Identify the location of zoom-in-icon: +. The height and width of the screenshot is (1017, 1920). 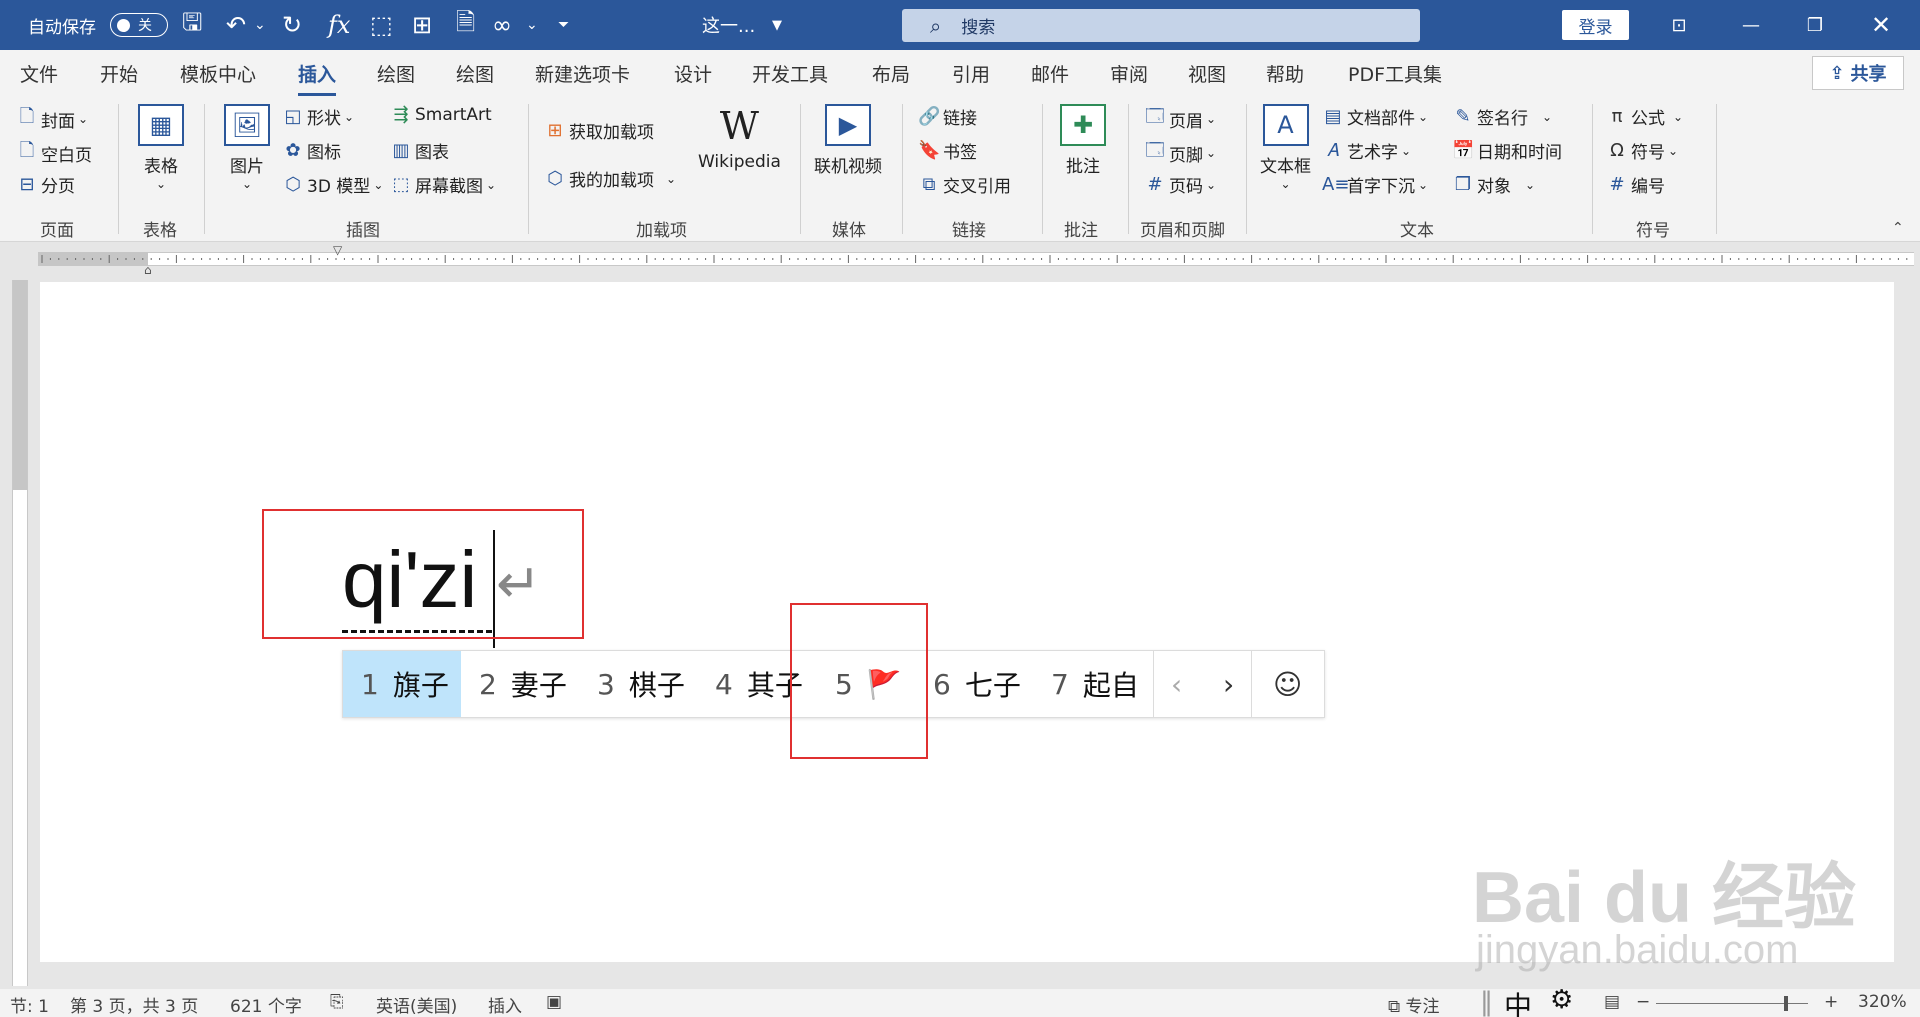
(1831, 1002).